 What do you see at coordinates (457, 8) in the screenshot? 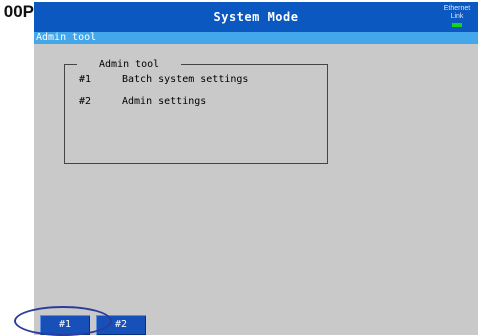
I see `ethernet-label: Ethernet` at bounding box center [457, 8].